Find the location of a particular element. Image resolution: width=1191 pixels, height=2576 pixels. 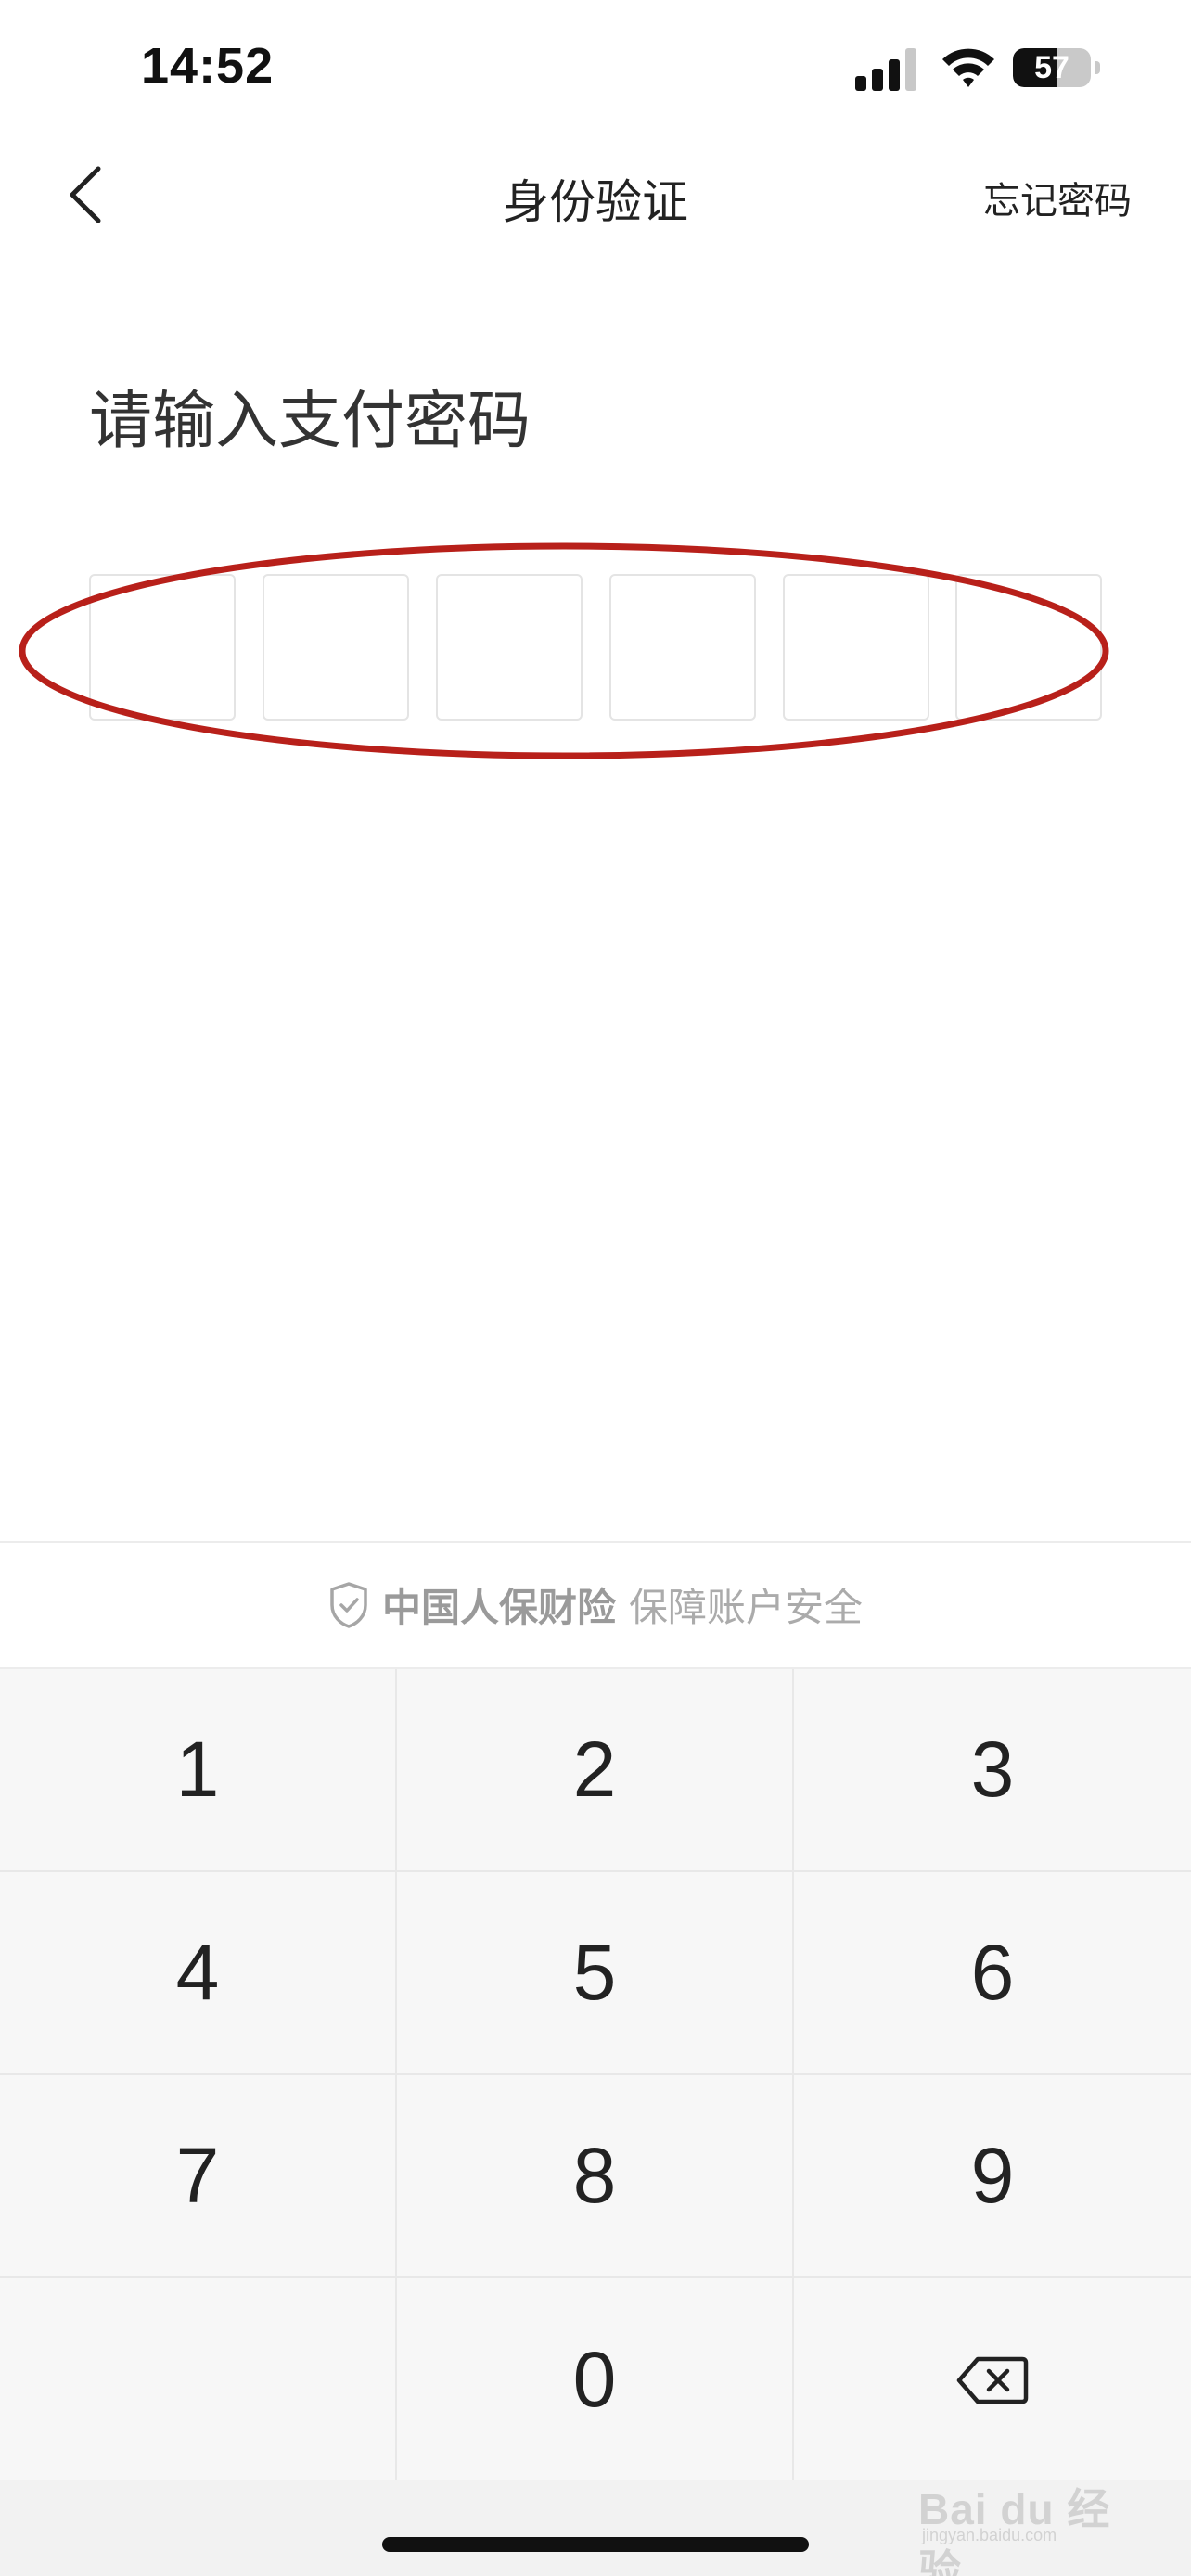

pin-input is located at coordinates (595, 647).